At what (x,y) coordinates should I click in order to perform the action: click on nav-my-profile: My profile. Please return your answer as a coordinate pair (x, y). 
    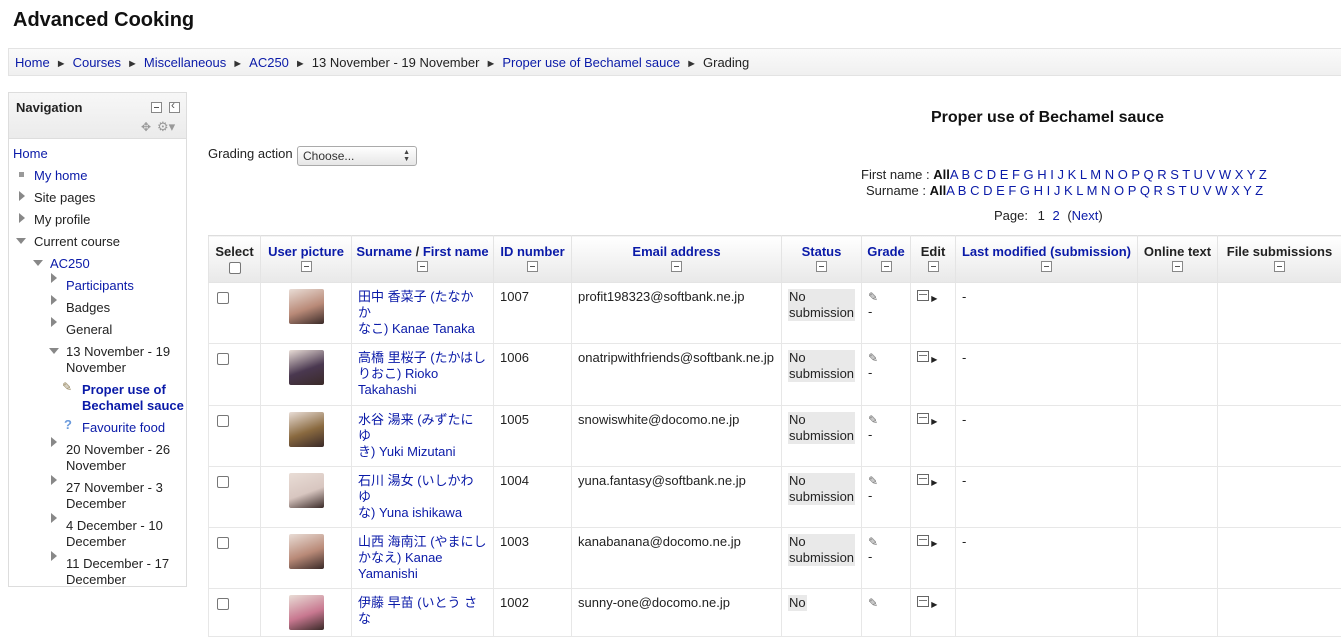
    Looking at the image, I should click on (62, 220).